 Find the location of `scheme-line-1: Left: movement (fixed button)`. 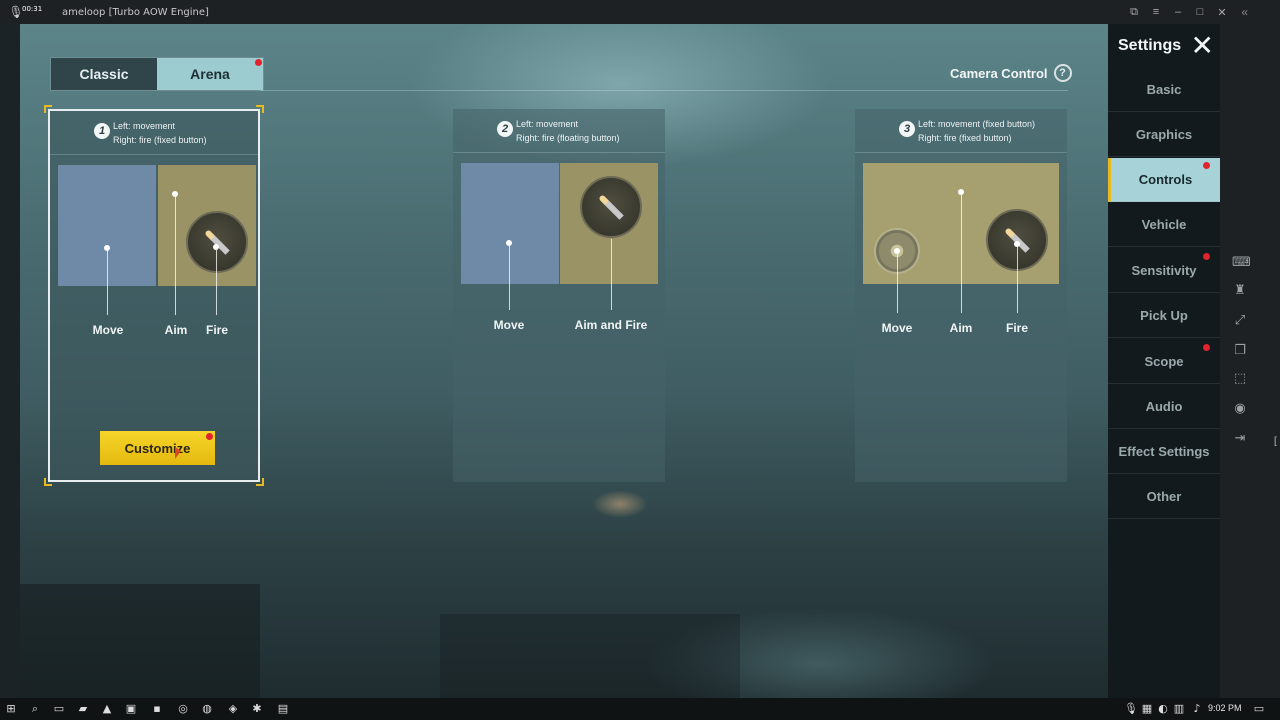

scheme-line-1: Left: movement (fixed button) is located at coordinates (977, 124).